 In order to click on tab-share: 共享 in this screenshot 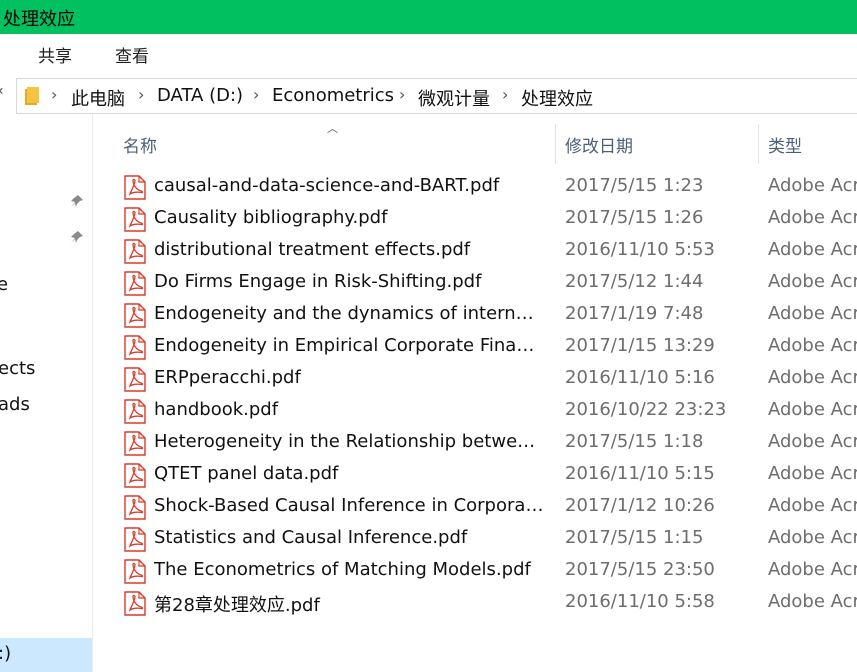, I will do `click(55, 54)`.